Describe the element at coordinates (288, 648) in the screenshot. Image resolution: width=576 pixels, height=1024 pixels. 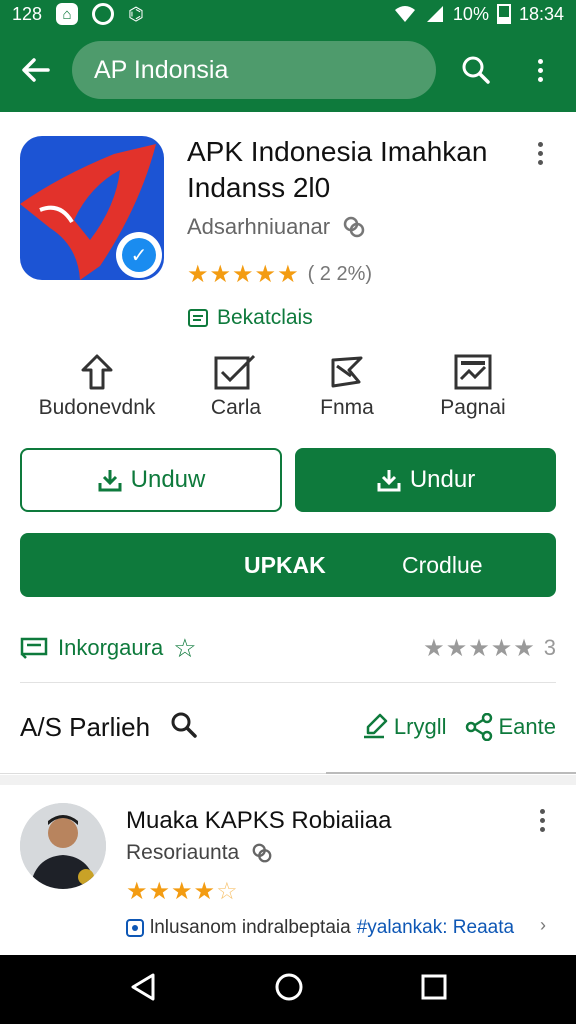
I see `info-row: Inkorgaura ☆ ★★★★★ 3` at that location.